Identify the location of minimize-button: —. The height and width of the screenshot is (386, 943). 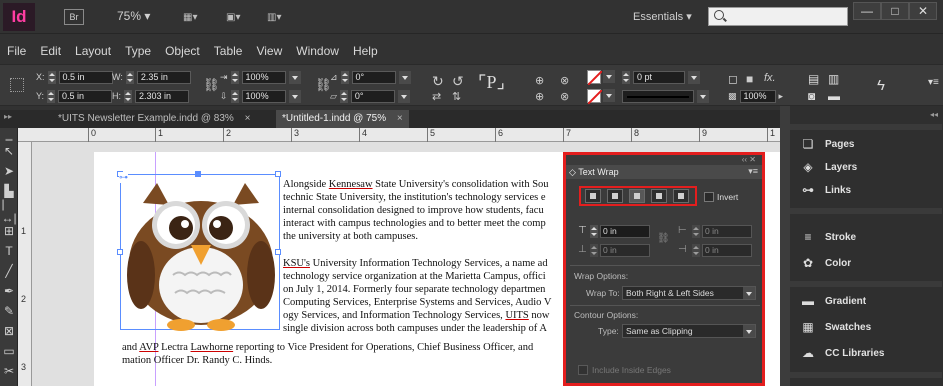
(867, 11).